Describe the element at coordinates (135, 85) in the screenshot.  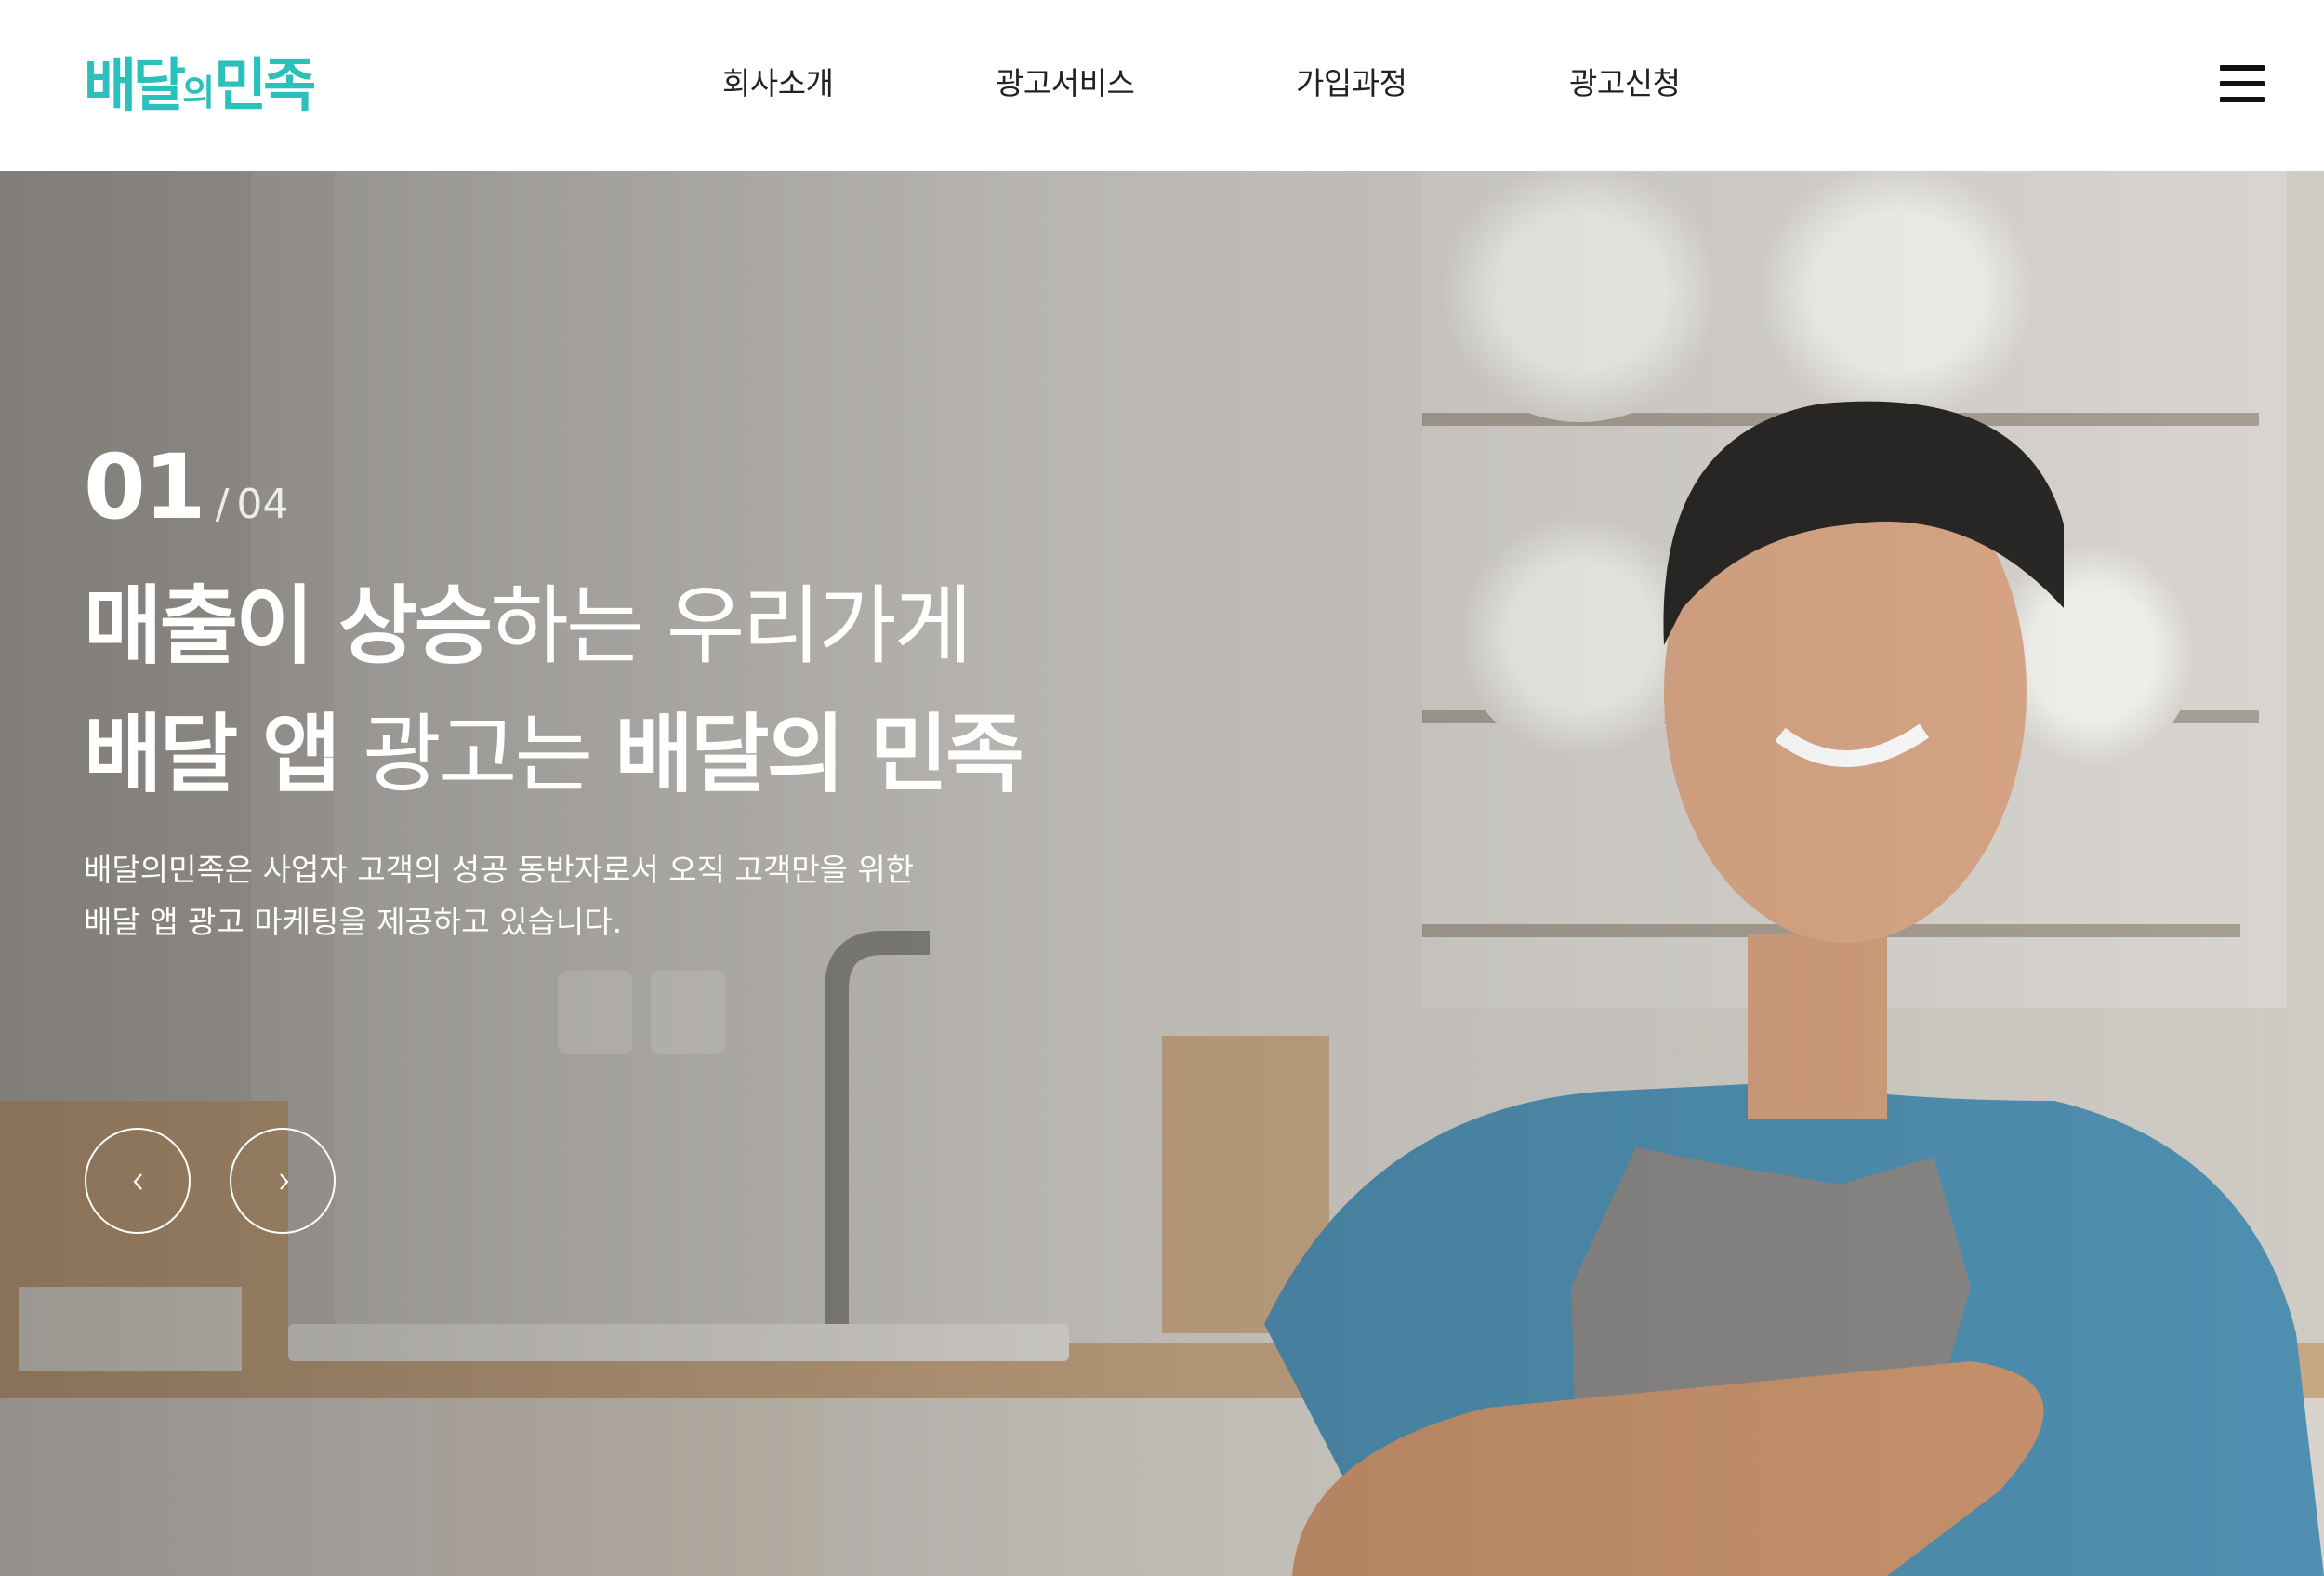
I see `logo-text-main: 배달` at that location.